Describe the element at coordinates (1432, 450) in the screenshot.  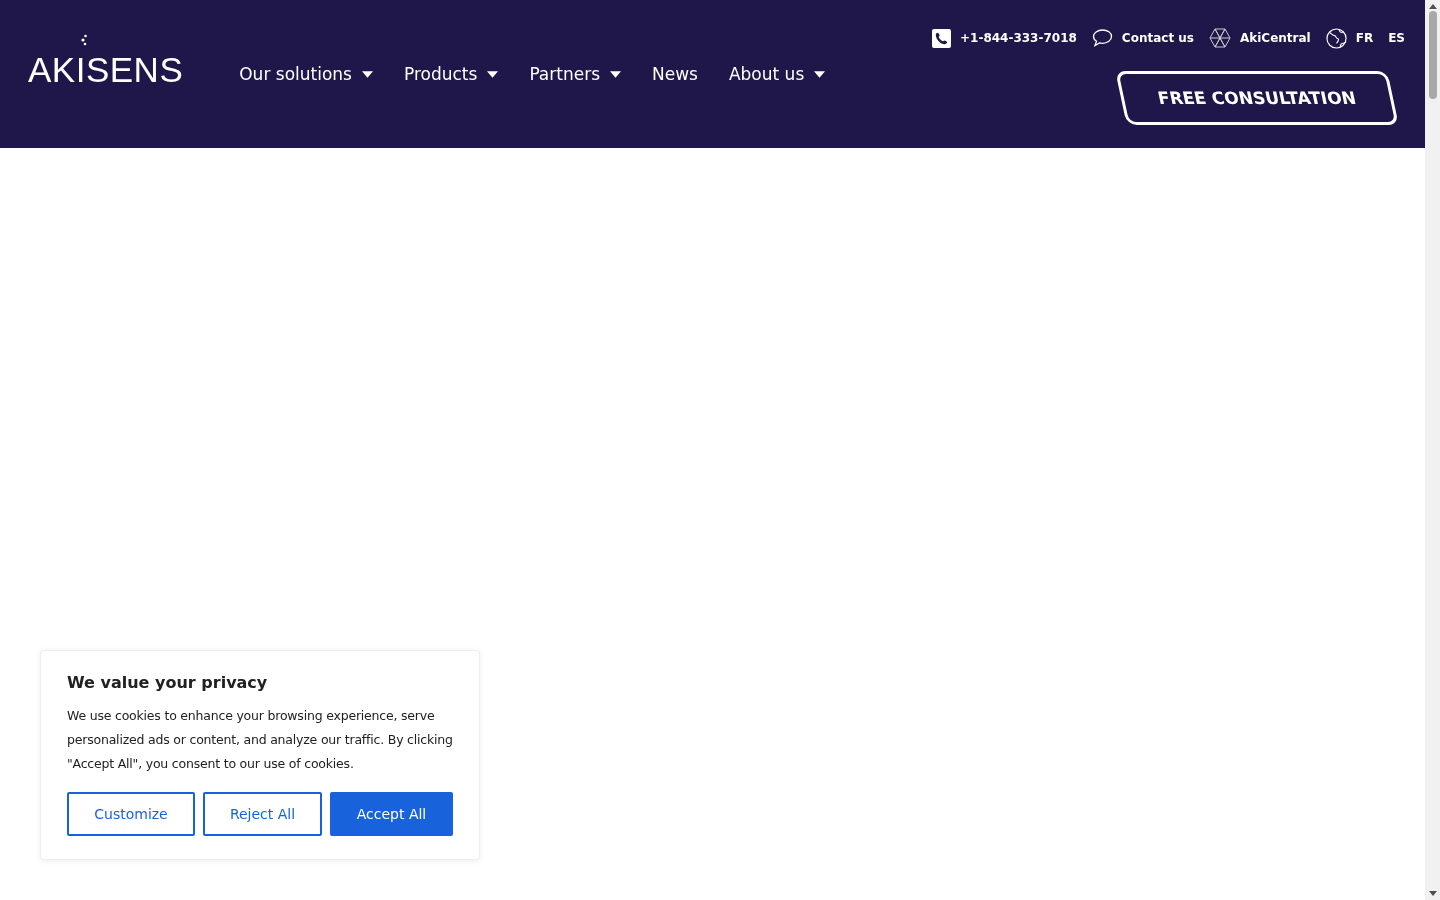
I see `scrollbar` at that location.